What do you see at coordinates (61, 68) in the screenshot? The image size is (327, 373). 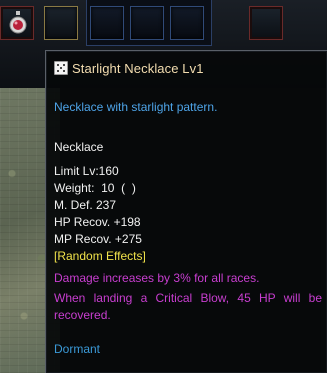 I see `dice-icon` at bounding box center [61, 68].